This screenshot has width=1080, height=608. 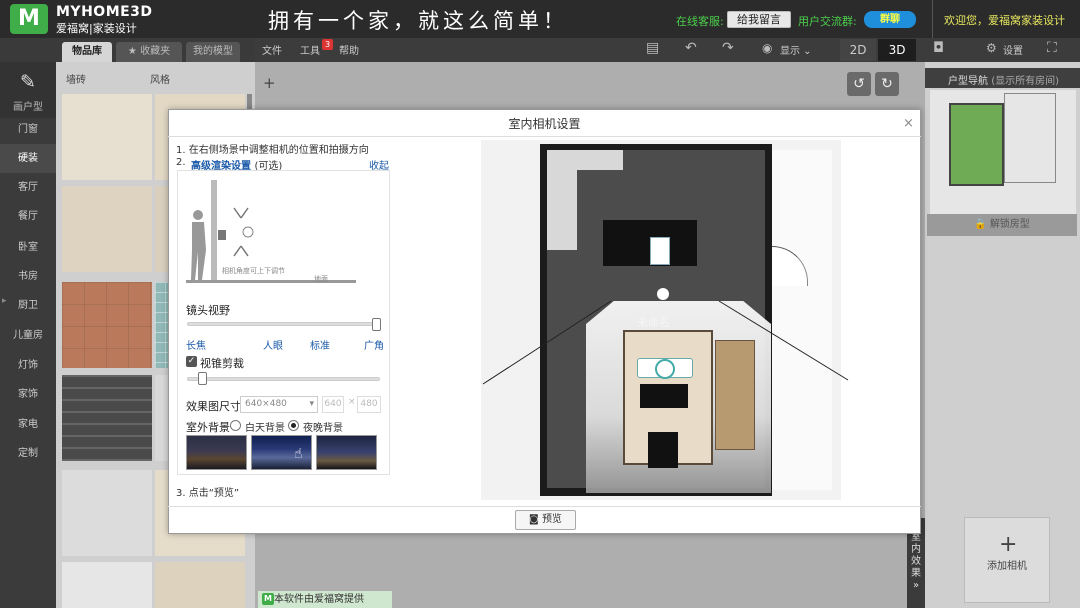 I want to click on sidebar-item-doors: 门窗, so click(x=28, y=129).